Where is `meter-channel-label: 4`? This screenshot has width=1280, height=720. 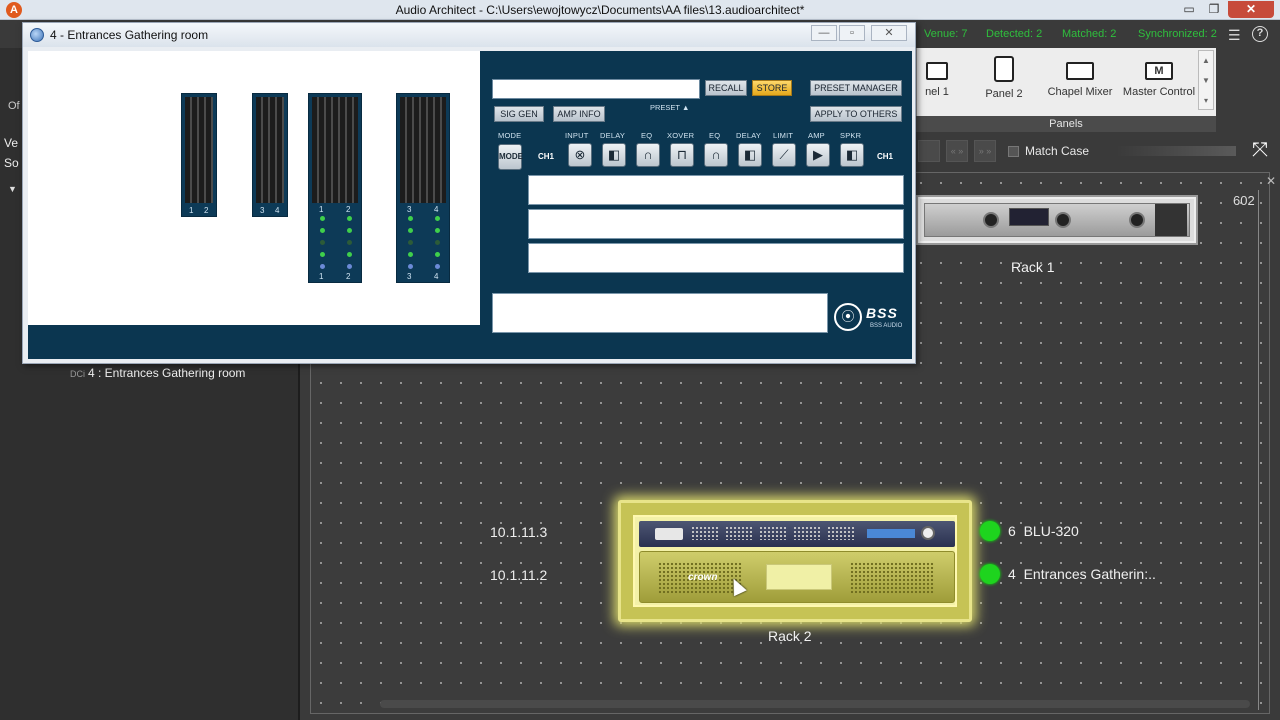 meter-channel-label: 4 is located at coordinates (277, 210).